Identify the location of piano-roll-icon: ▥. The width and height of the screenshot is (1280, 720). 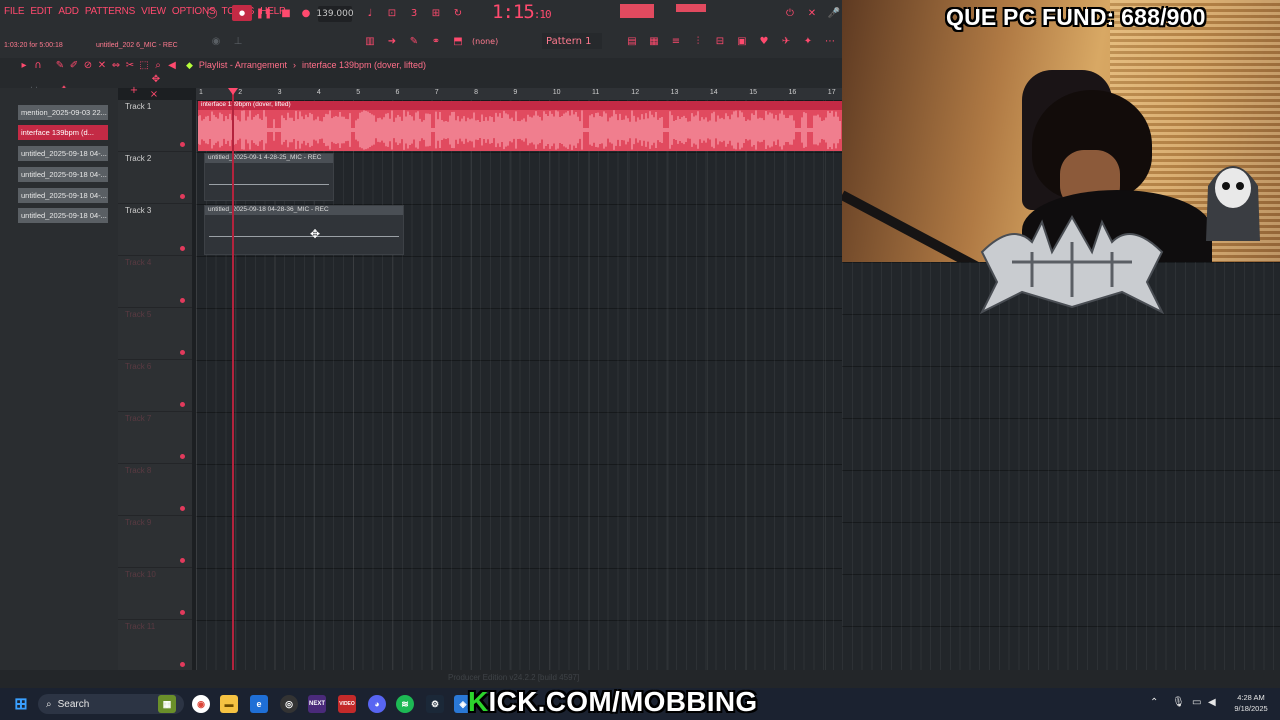
(370, 41).